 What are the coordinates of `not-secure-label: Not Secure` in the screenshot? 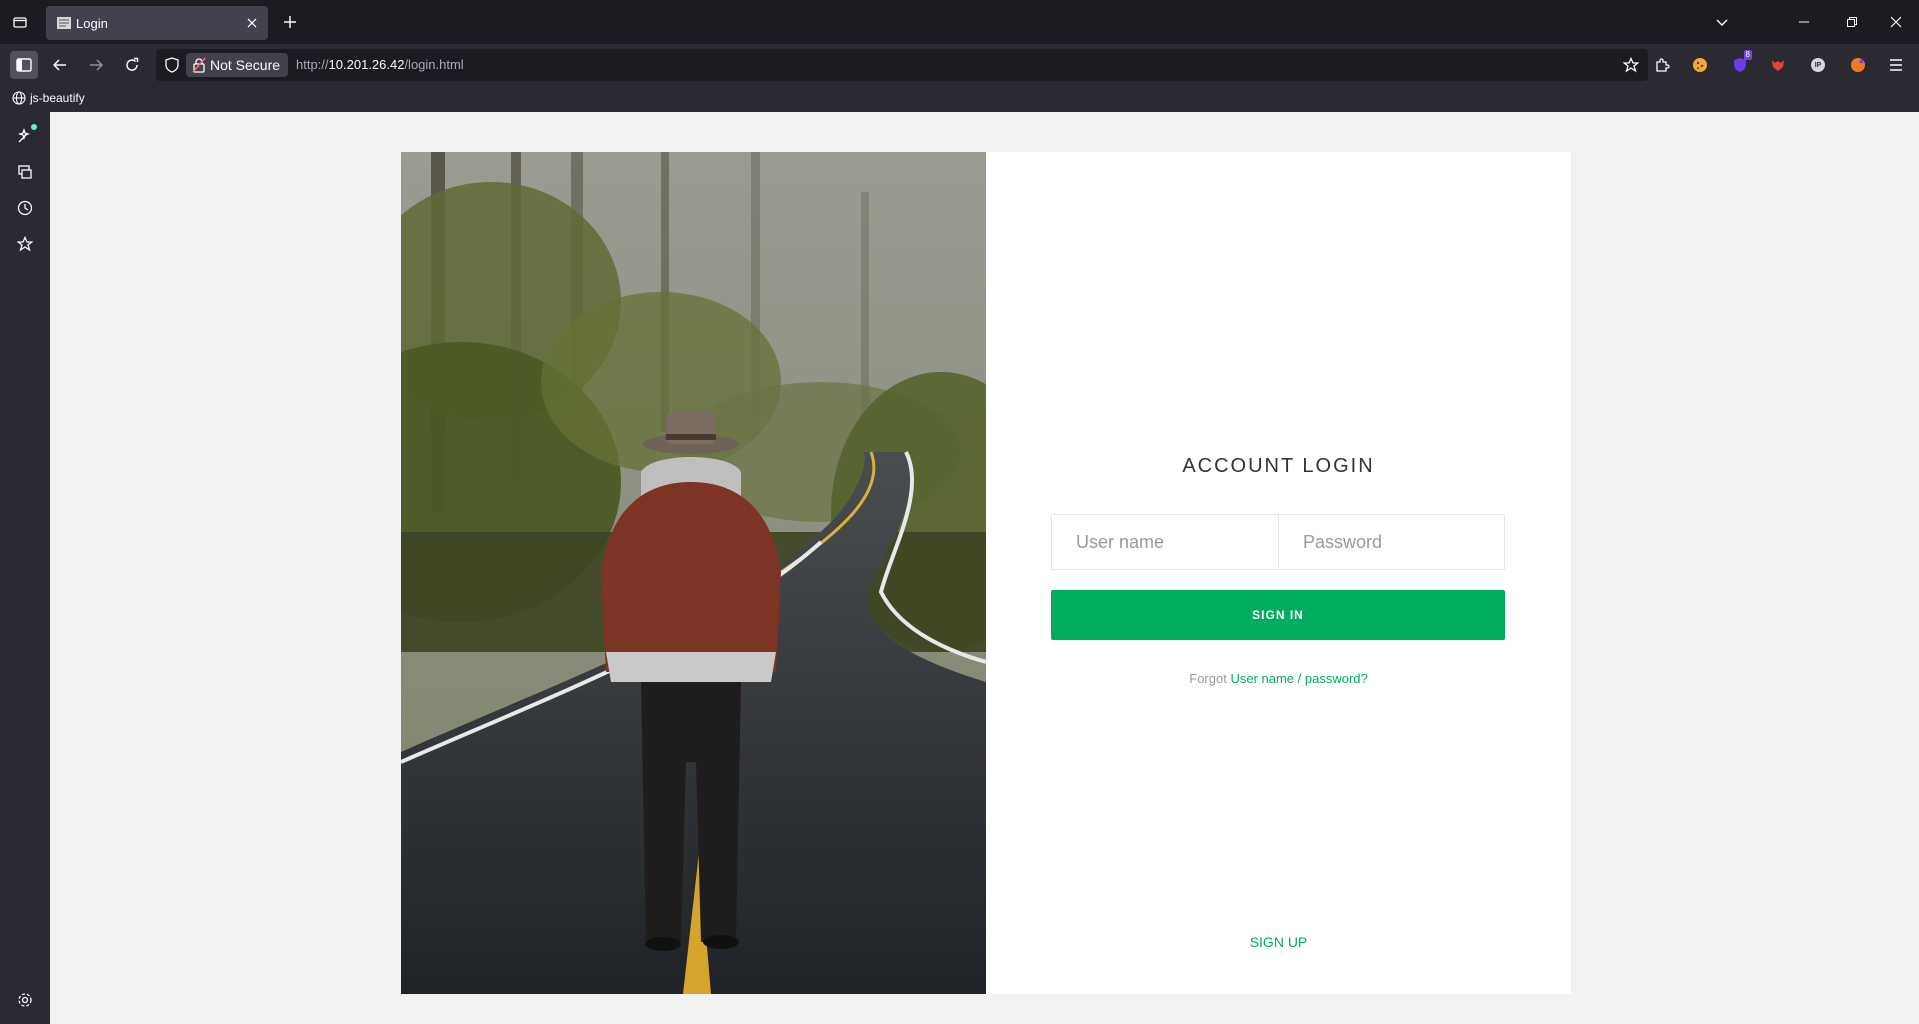 It's located at (245, 65).